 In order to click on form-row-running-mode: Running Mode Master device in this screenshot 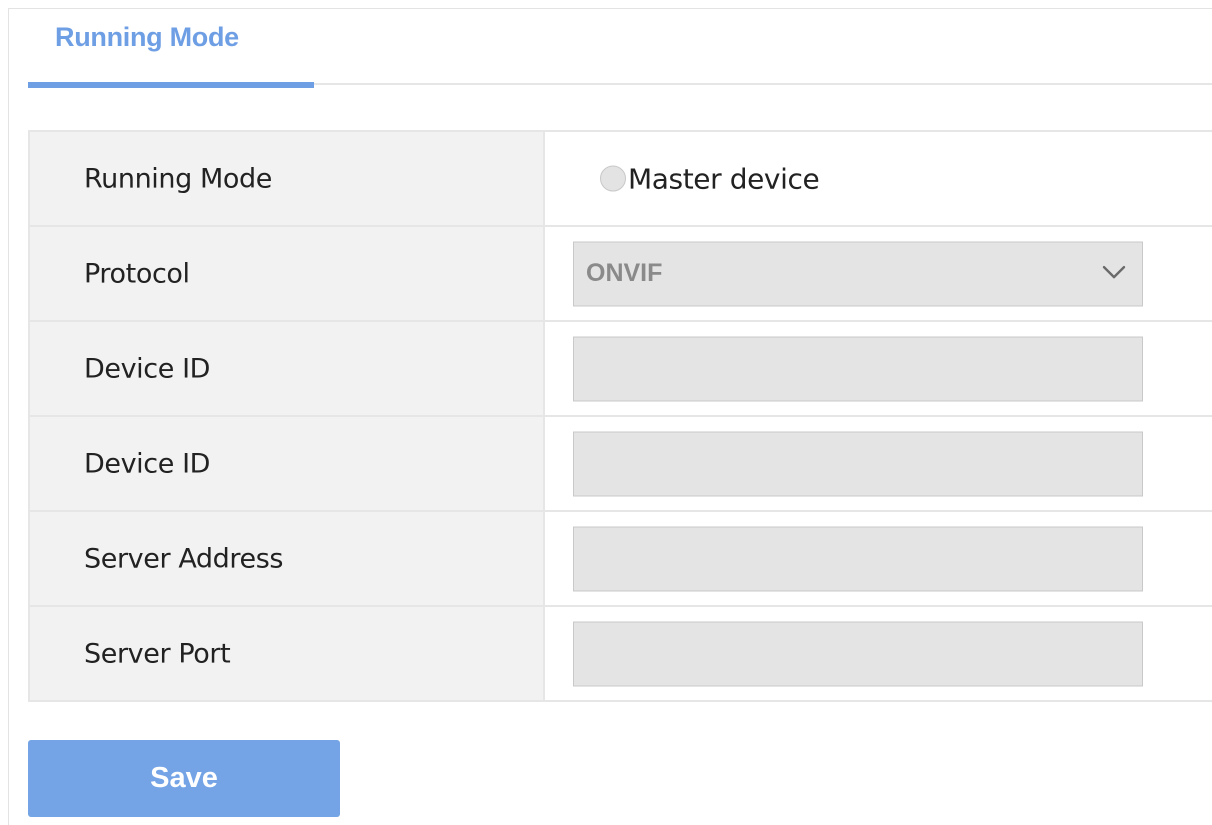, I will do `click(621, 179)`.